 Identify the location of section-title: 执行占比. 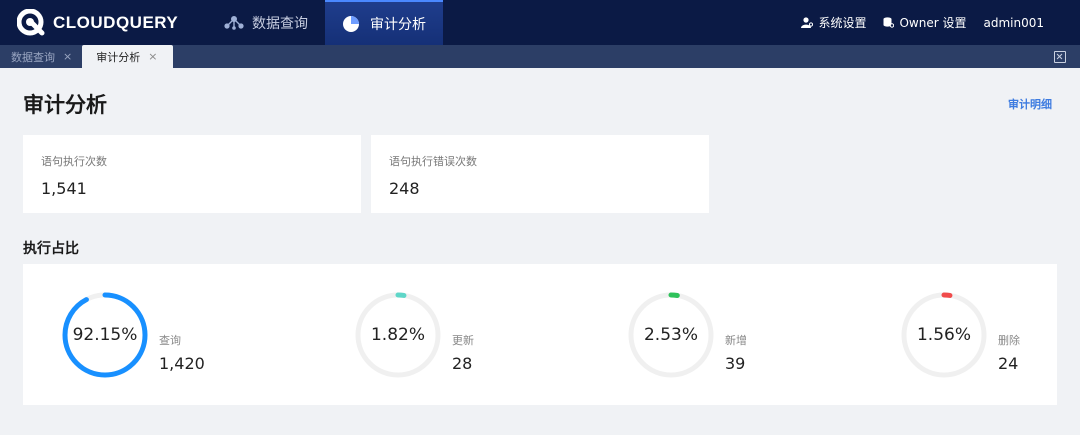
(51, 249).